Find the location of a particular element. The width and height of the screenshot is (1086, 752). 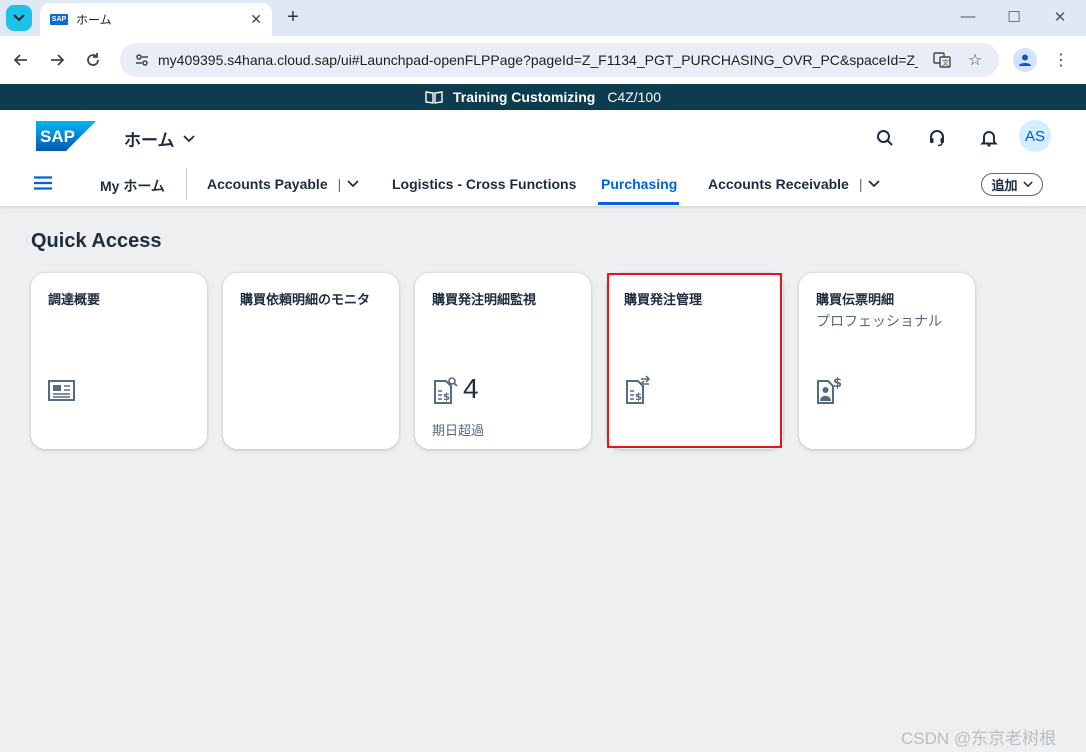

section-title: Quick Access is located at coordinates (96, 241).